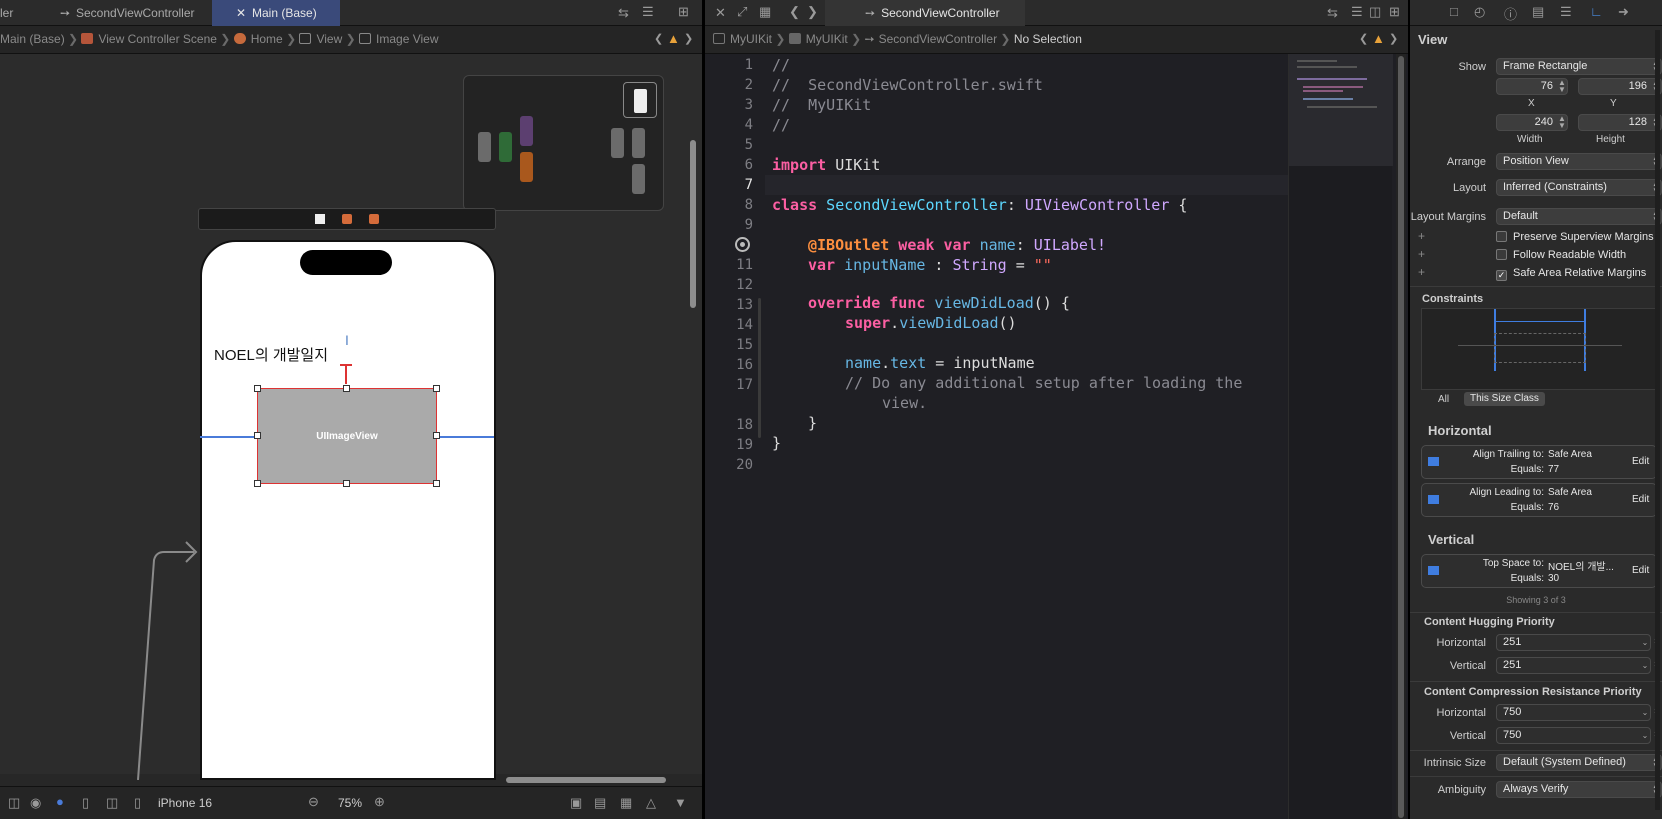 This screenshot has width=1662, height=819. I want to click on y-field: 196▲▼, so click(1620, 86).